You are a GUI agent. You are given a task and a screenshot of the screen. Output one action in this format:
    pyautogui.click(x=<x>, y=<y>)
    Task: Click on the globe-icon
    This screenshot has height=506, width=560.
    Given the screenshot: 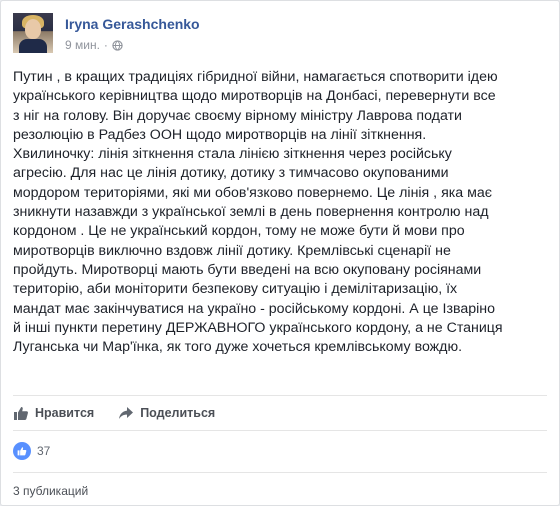 What is the action you would take?
    pyautogui.click(x=117, y=45)
    